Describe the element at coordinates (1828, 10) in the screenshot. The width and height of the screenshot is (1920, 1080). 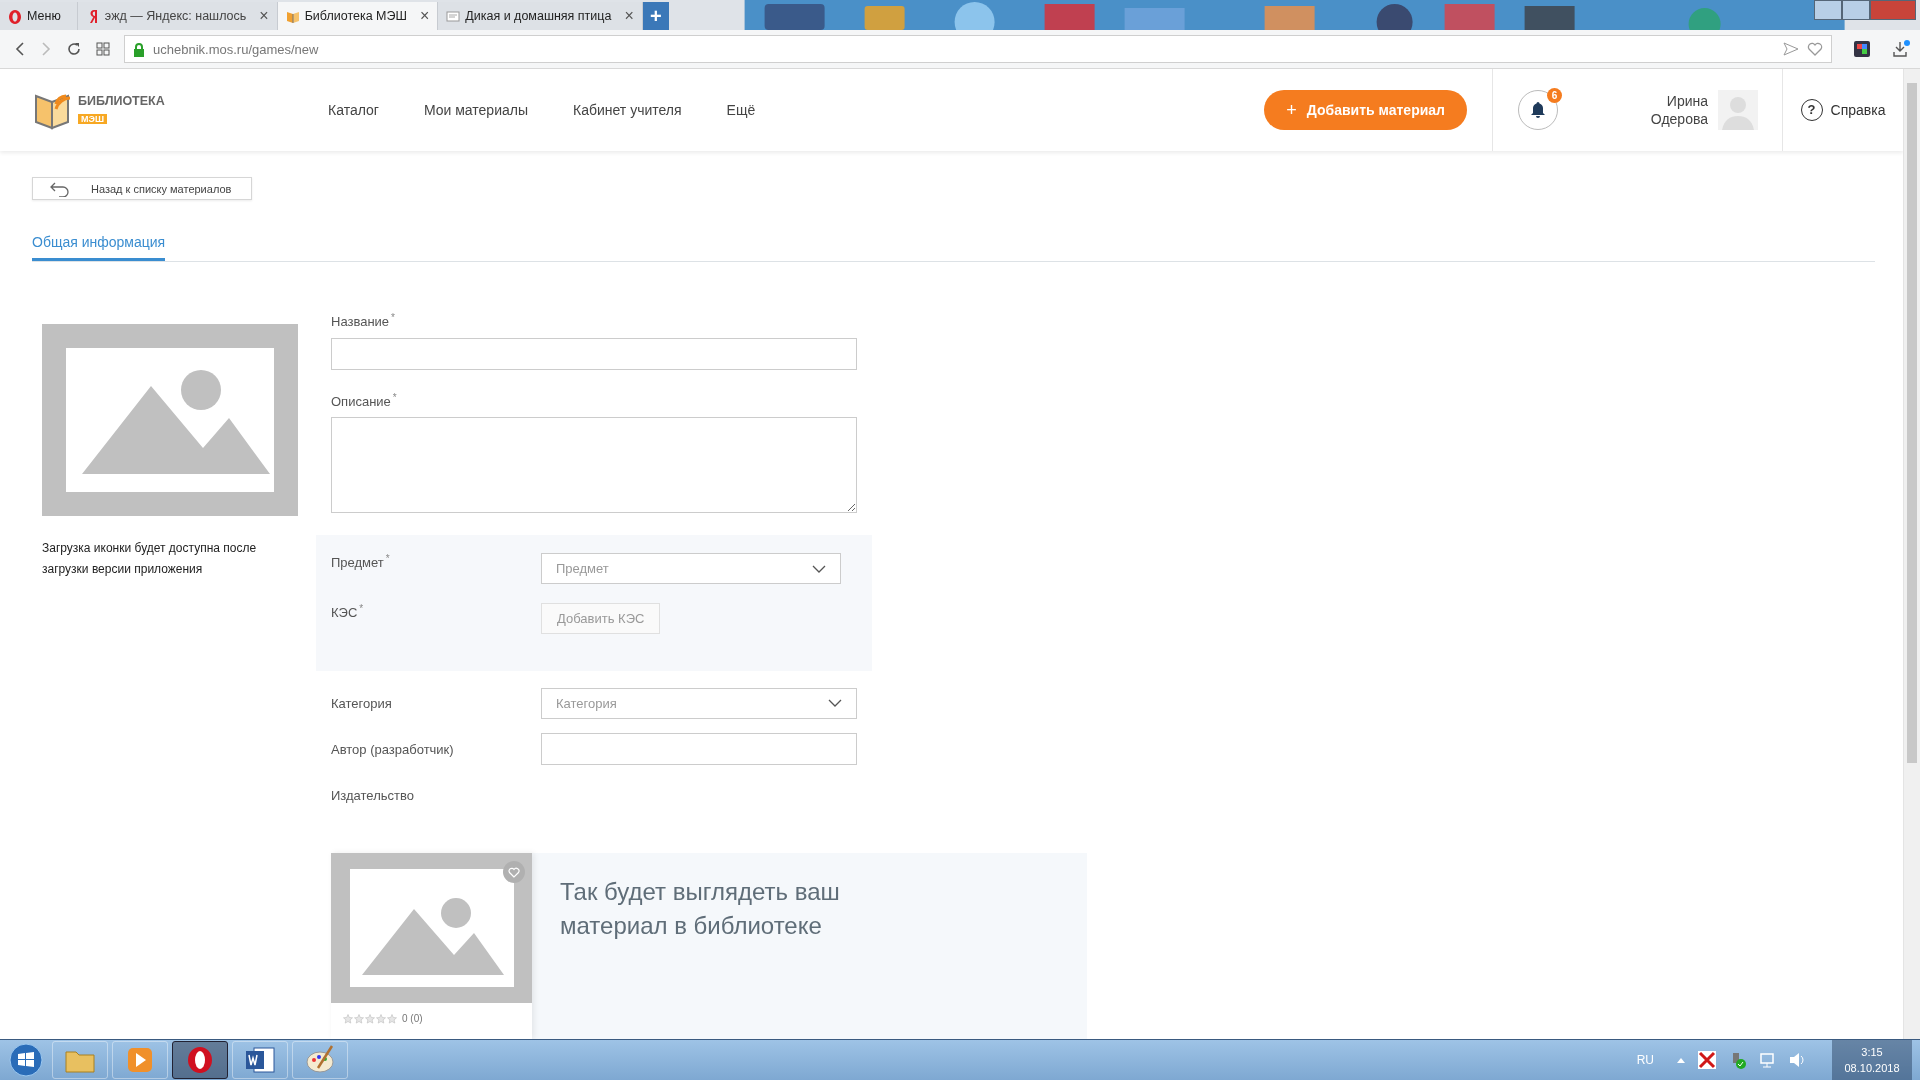
I see `minimize-button` at that location.